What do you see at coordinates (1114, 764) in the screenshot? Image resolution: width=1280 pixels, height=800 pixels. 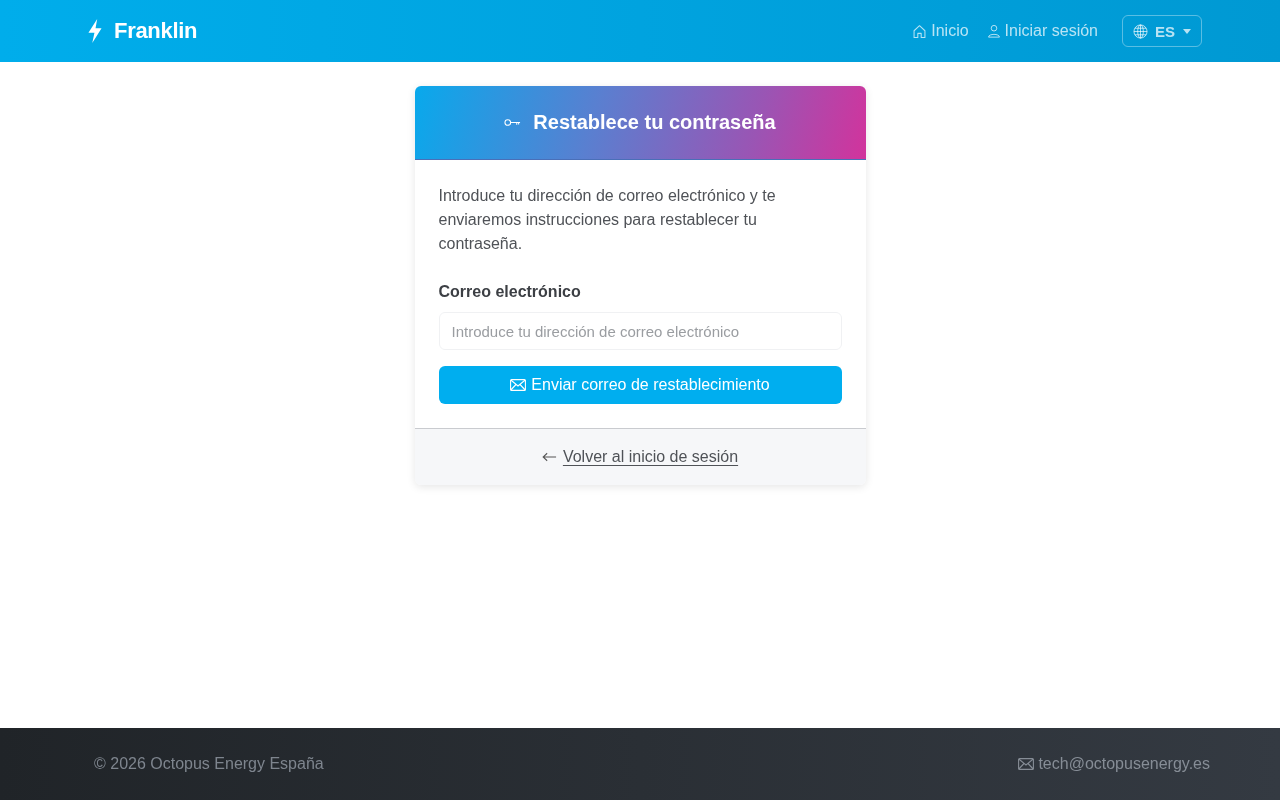 I see `contact-email-link: tech@octopusenergy.es` at bounding box center [1114, 764].